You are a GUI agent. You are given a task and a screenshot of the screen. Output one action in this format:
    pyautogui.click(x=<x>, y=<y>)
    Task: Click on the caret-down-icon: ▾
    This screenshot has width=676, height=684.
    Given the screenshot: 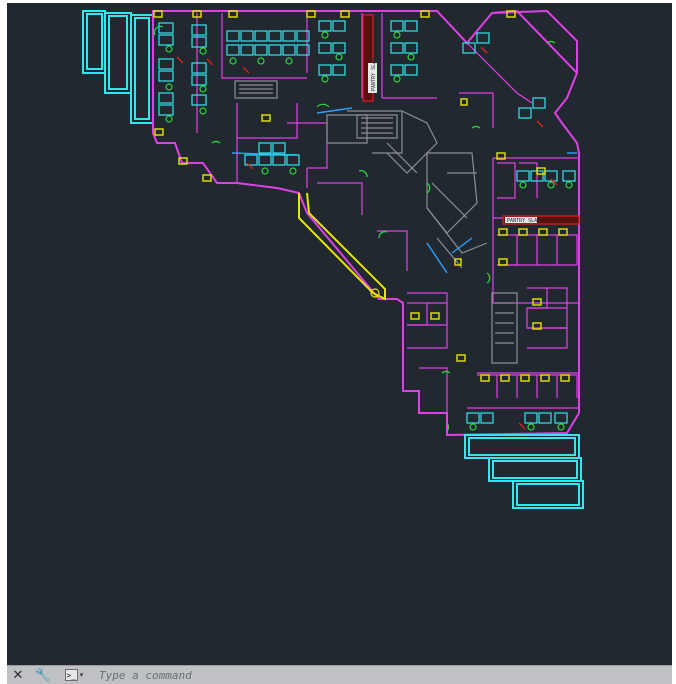 What is the action you would take?
    pyautogui.click(x=81, y=675)
    